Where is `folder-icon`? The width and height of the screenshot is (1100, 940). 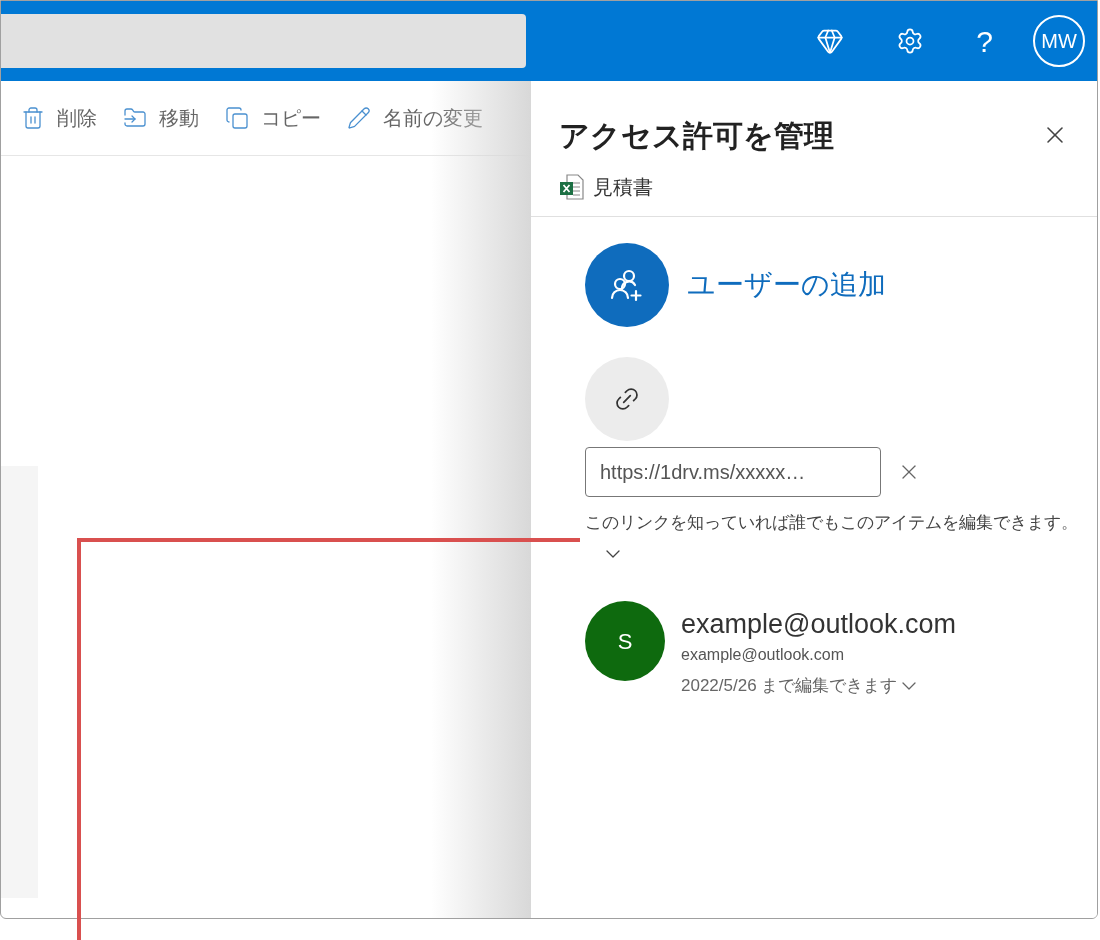
folder-icon is located at coordinates (135, 118).